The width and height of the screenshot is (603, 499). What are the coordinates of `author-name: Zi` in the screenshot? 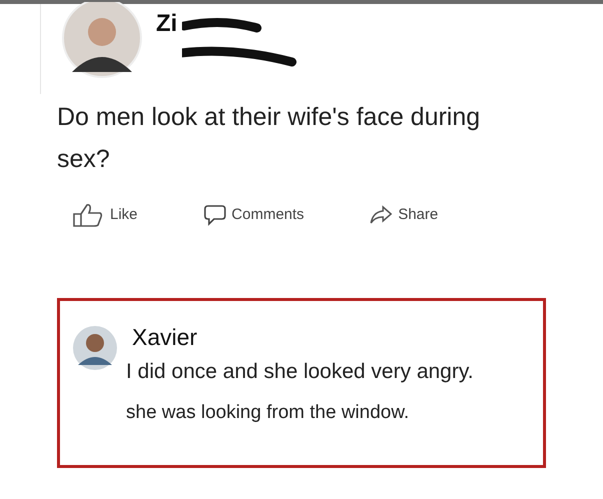 It's located at (167, 24).